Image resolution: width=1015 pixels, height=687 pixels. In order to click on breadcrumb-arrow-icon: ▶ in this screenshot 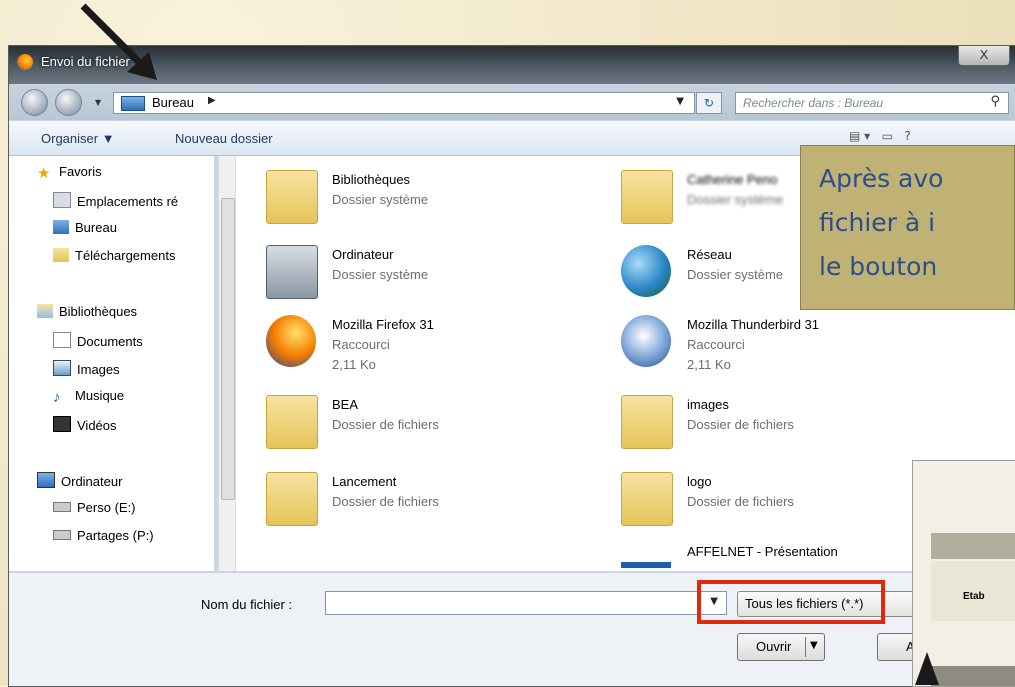, I will do `click(212, 100)`.